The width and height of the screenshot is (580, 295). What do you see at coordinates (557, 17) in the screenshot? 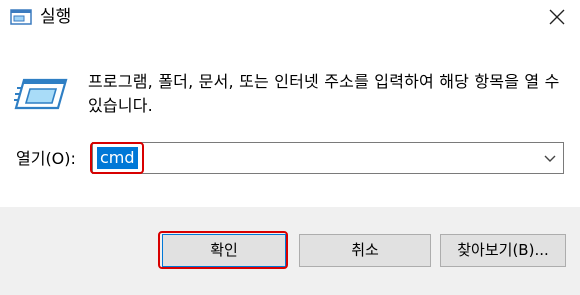
I see `close-icon` at bounding box center [557, 17].